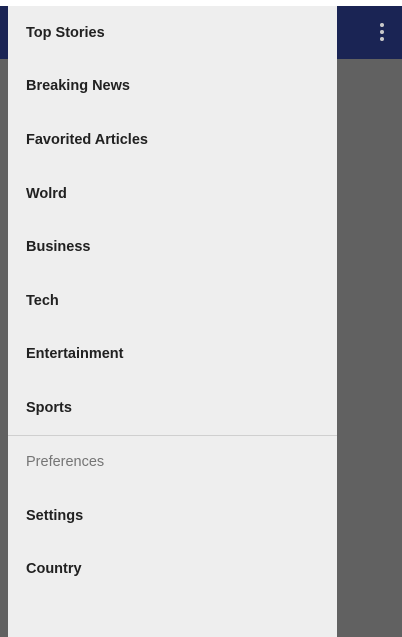  I want to click on more-vert-icon, so click(382, 32).